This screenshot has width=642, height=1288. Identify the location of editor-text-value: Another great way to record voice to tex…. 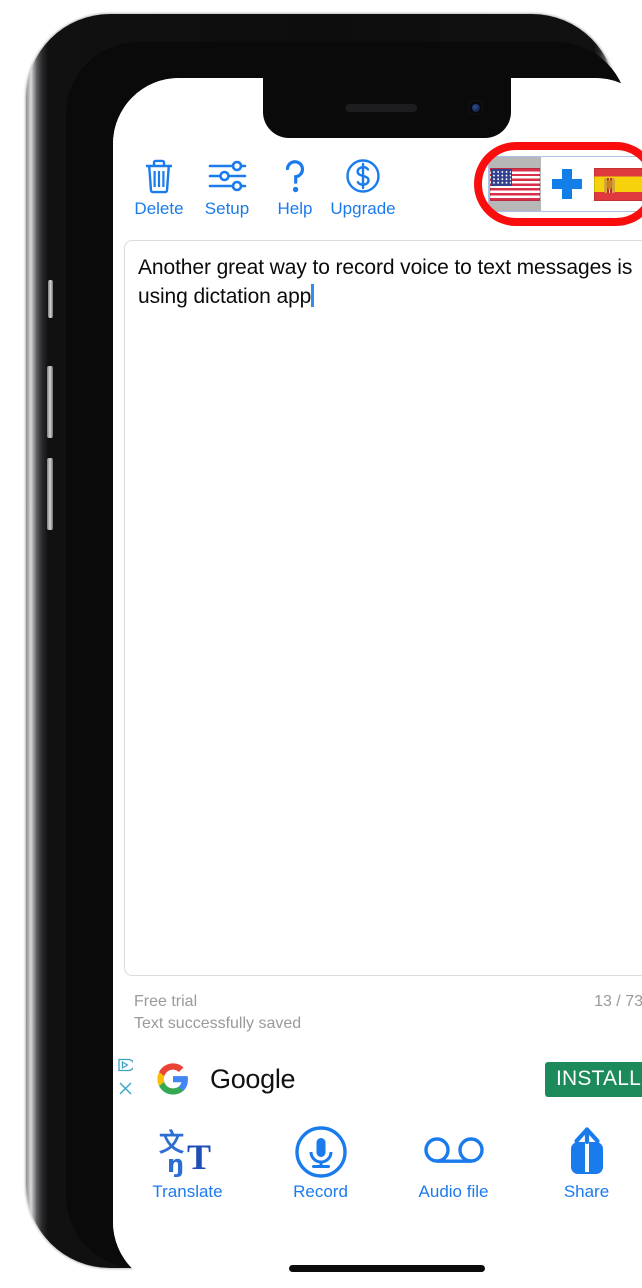
(385, 282).